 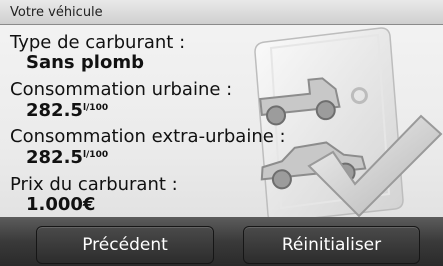 What do you see at coordinates (148, 136) in the screenshot?
I see `extra-urban-consumption-label: Consommation extra-urbaine :` at bounding box center [148, 136].